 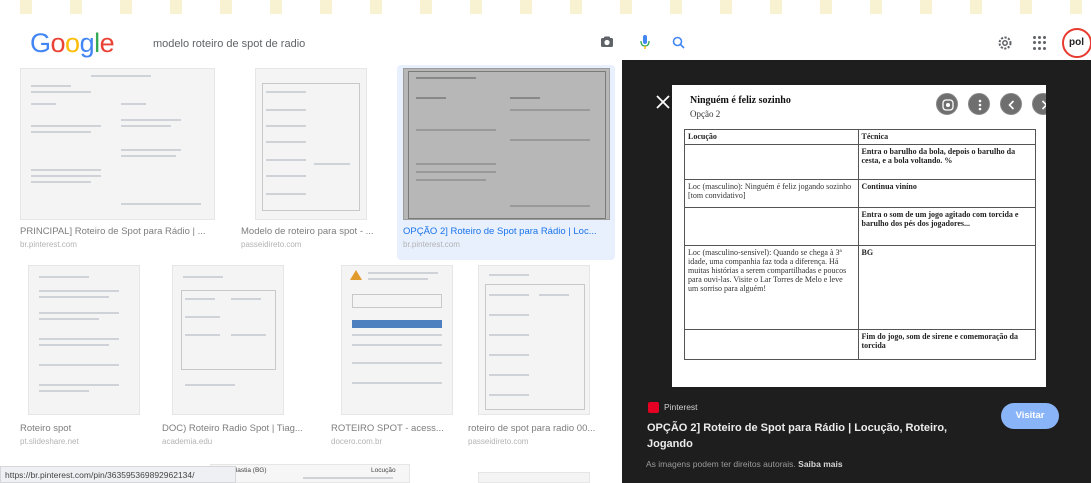 I want to click on result-card: Roteiro spot pt.slideshare.net, so click(x=85, y=357).